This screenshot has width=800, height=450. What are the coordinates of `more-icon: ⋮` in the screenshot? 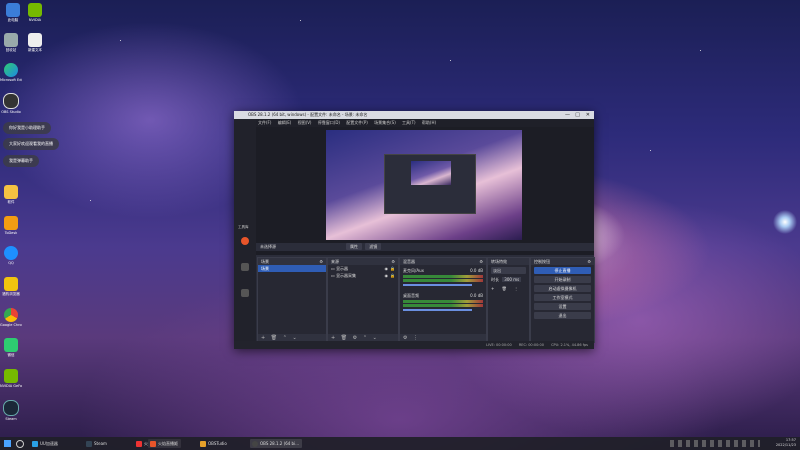 It's located at (516, 288).